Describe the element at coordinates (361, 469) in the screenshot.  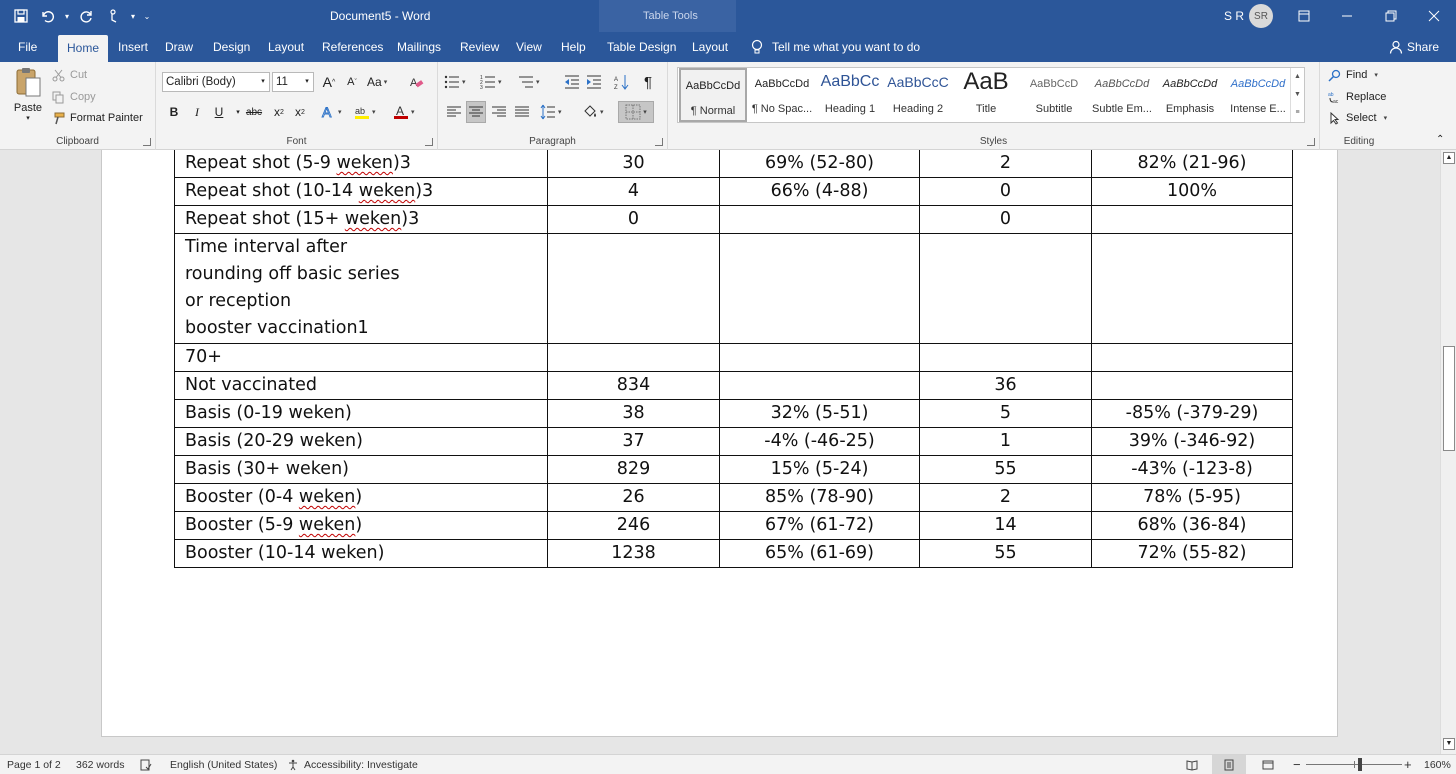
I see `table-cell: Basis (30+ weken)` at that location.